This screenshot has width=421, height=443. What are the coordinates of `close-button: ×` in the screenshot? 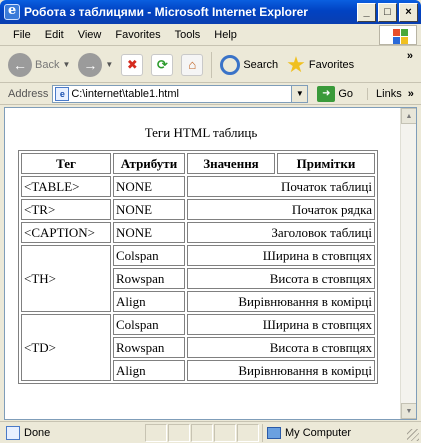 It's located at (408, 12).